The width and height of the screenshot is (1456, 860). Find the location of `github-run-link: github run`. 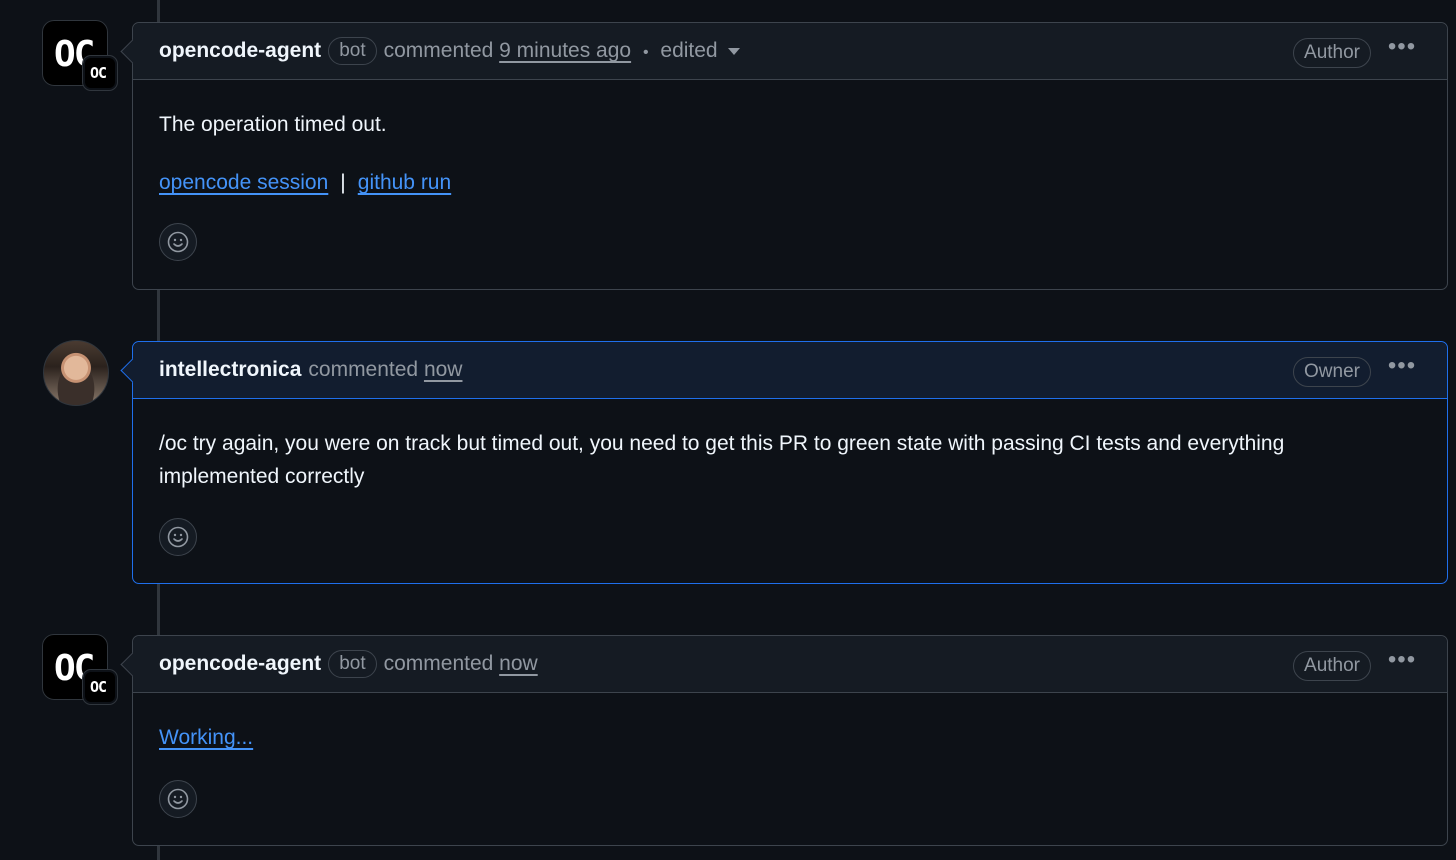

github-run-link: github run is located at coordinates (404, 182).